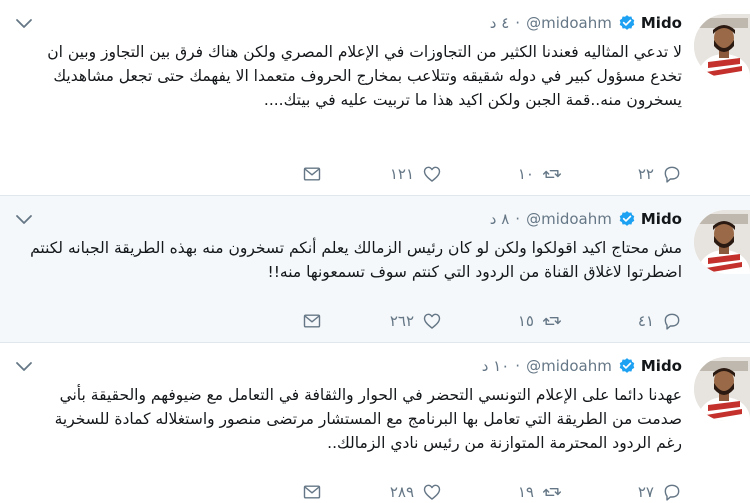  Describe the element at coordinates (645, 174) in the screenshot. I see `reply-count: ٢٢` at that location.